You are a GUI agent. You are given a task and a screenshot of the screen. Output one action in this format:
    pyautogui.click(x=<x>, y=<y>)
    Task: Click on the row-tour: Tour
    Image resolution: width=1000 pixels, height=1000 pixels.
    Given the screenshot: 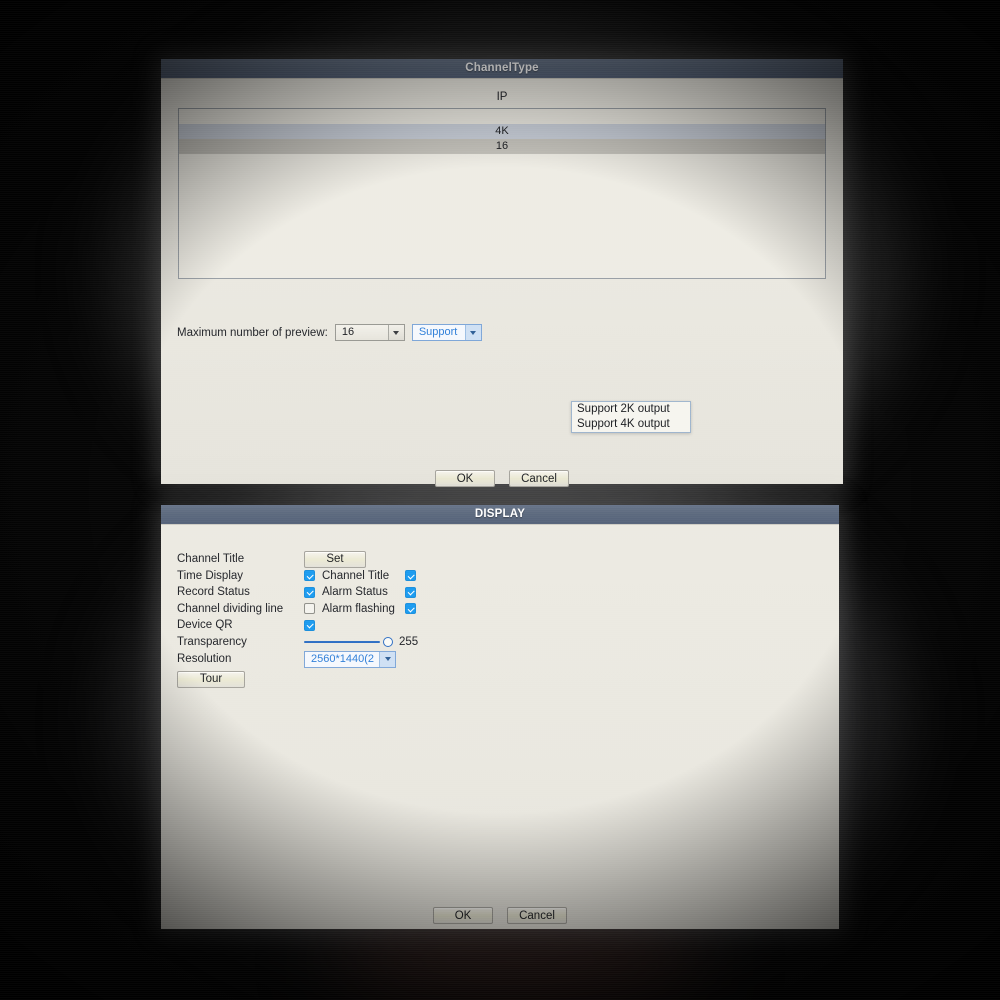 What is the action you would take?
    pyautogui.click(x=297, y=679)
    